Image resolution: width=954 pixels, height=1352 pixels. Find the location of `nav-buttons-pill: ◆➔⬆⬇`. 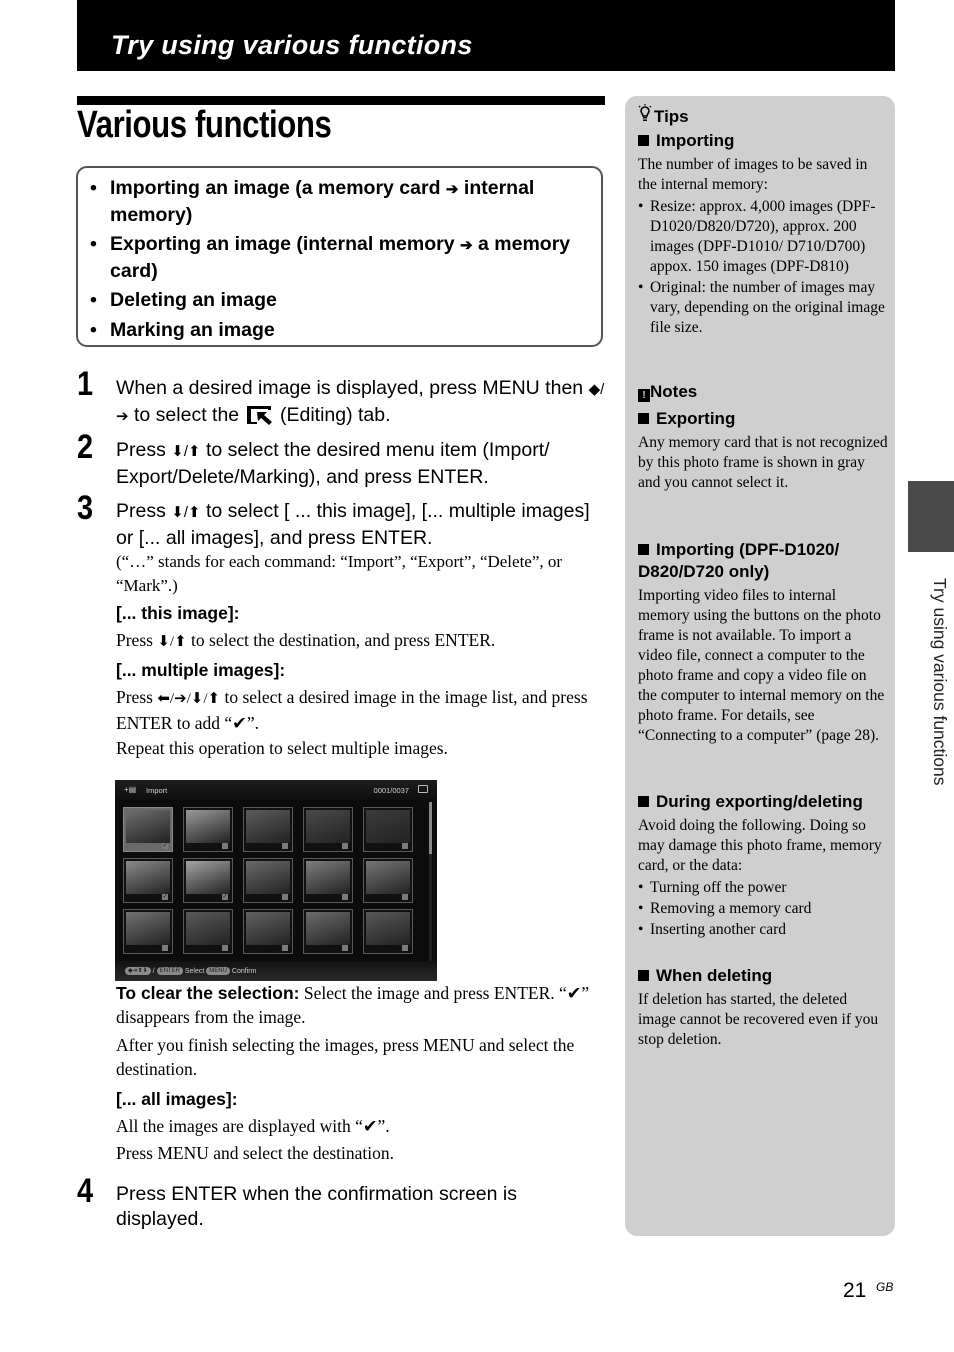

nav-buttons-pill: ◆➔⬆⬇ is located at coordinates (138, 971).